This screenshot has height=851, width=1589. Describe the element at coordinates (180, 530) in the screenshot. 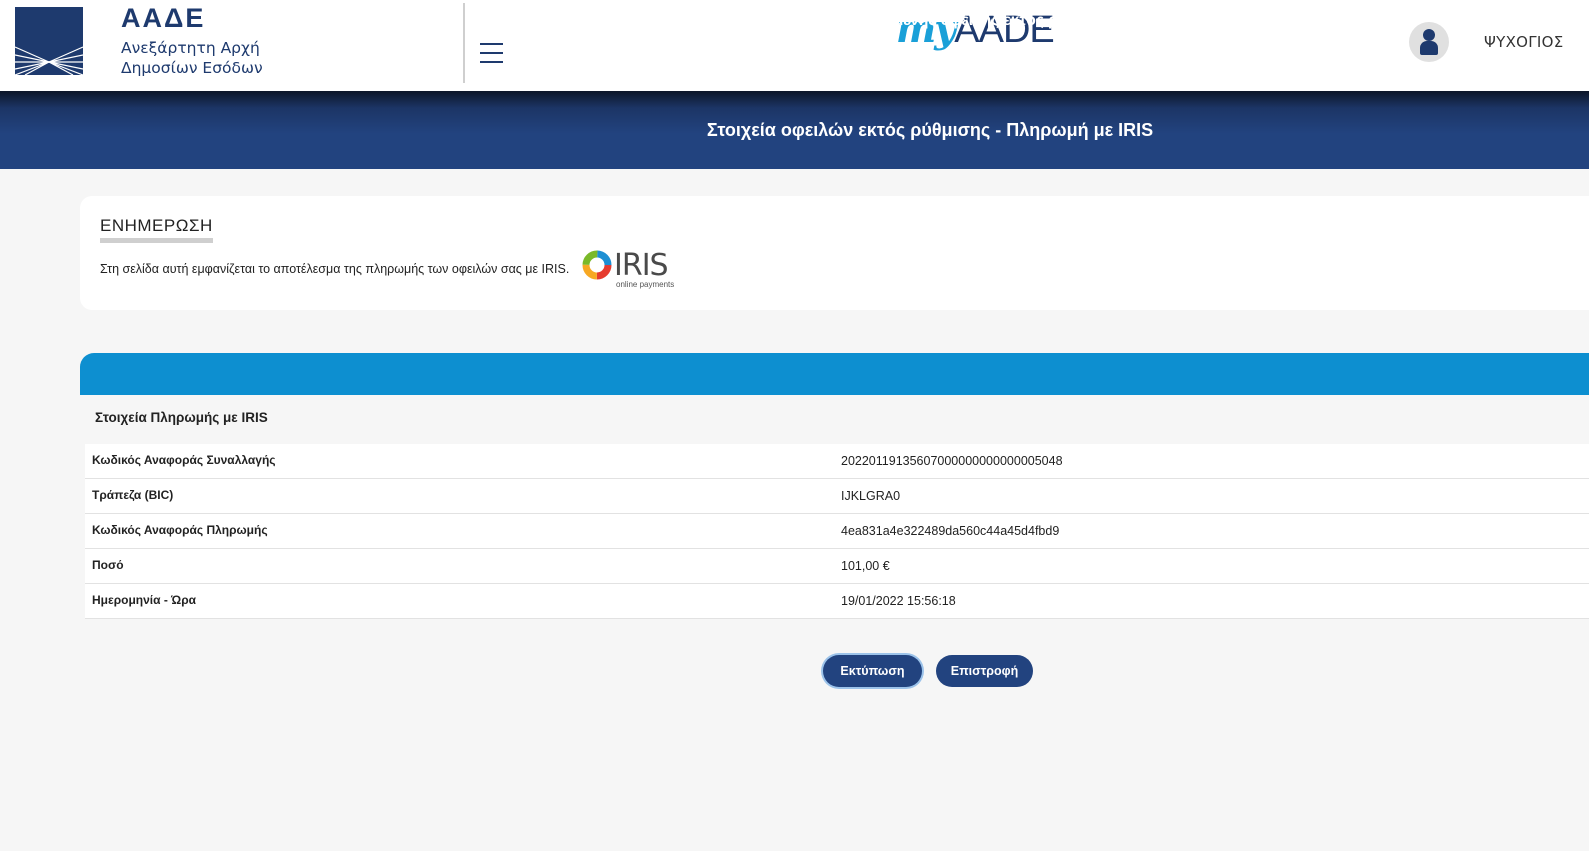

I see `detail-label: Κωδικός Αναφοράς Πληρωμής` at that location.